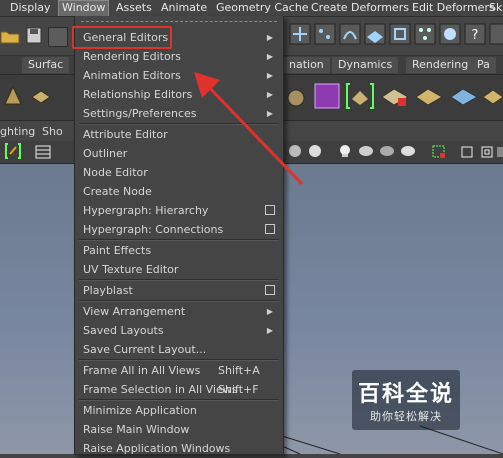  What do you see at coordinates (179, 311) in the screenshot?
I see `menu-item-view-arrangement: View Arrangement ▶` at bounding box center [179, 311].